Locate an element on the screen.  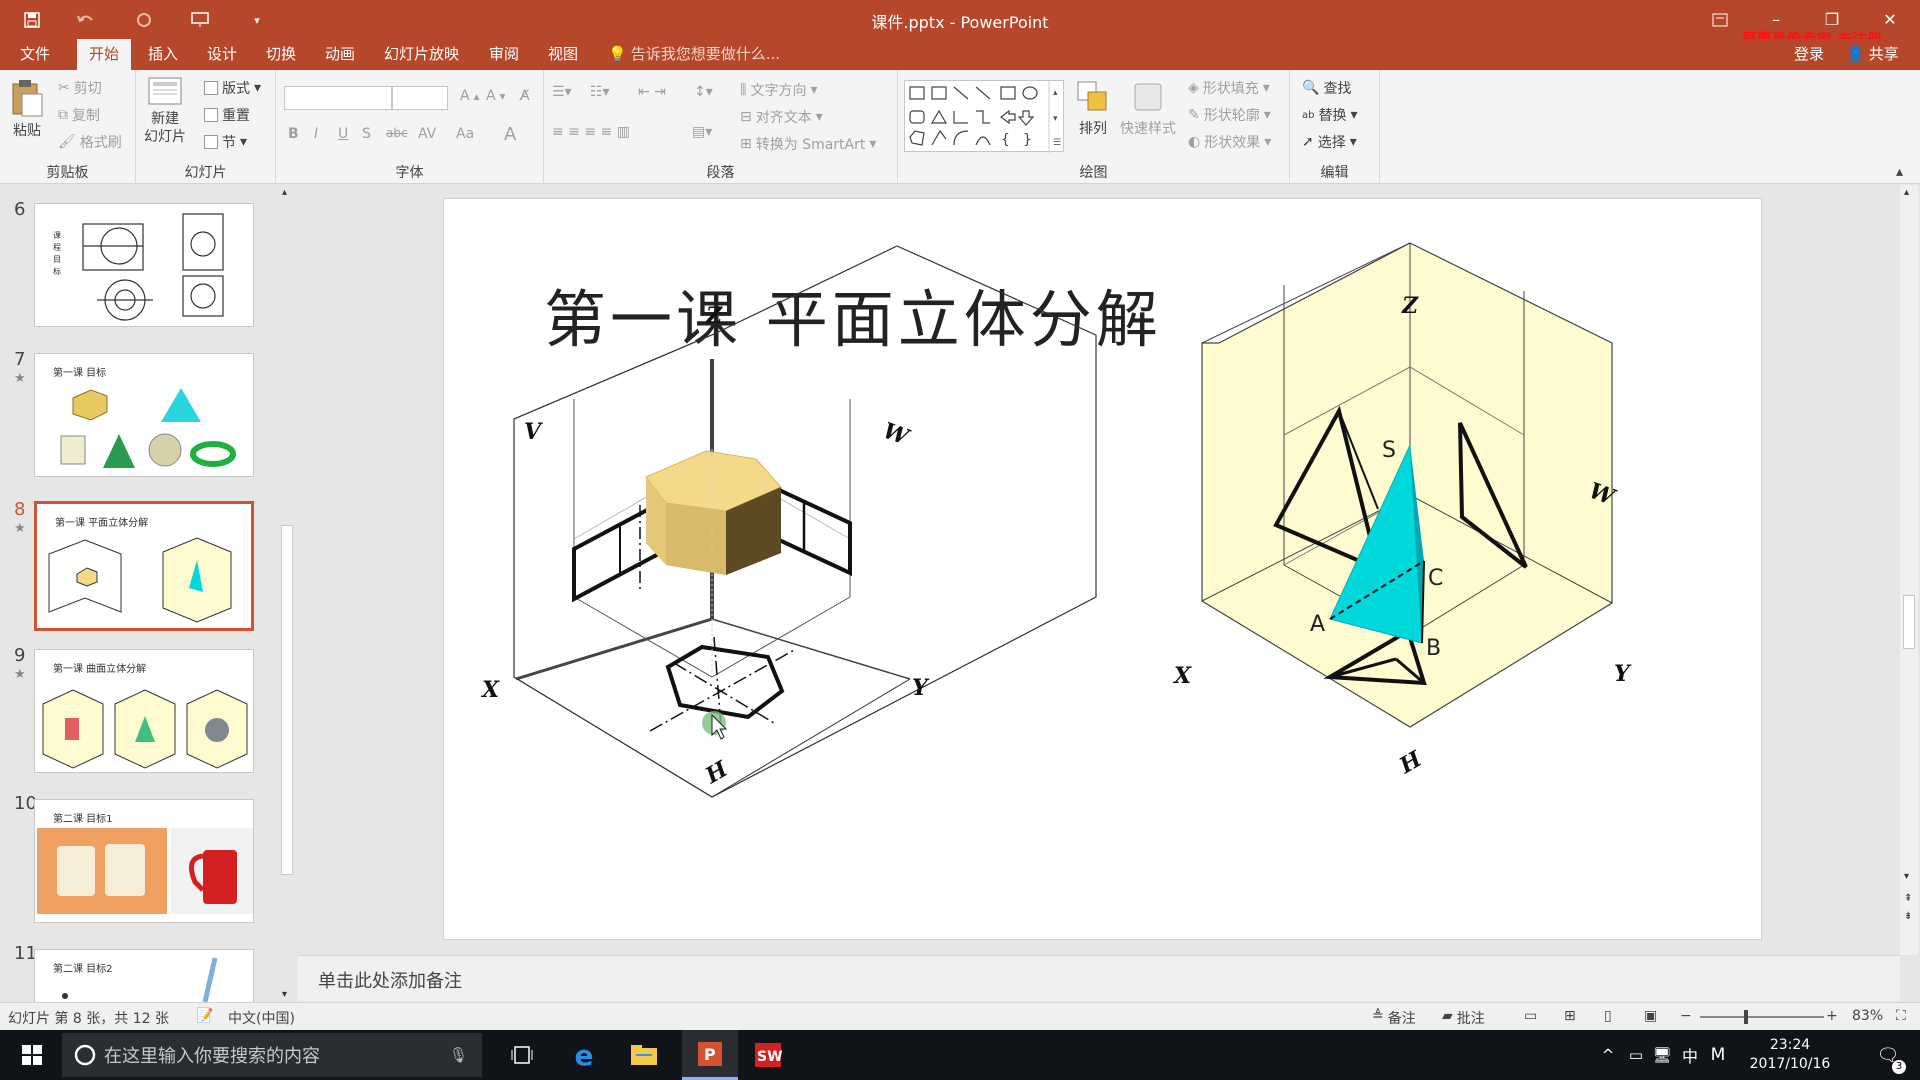
indent-buttons: ⇤ ⇥ is located at coordinates (652, 92).